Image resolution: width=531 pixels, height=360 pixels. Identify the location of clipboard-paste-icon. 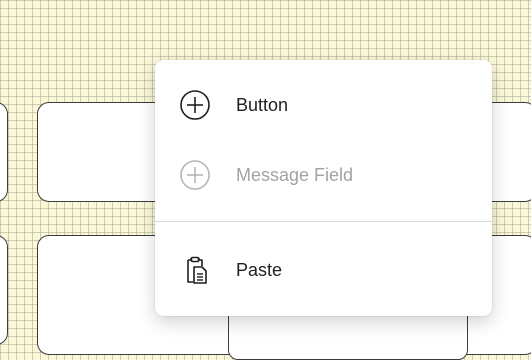
(195, 270).